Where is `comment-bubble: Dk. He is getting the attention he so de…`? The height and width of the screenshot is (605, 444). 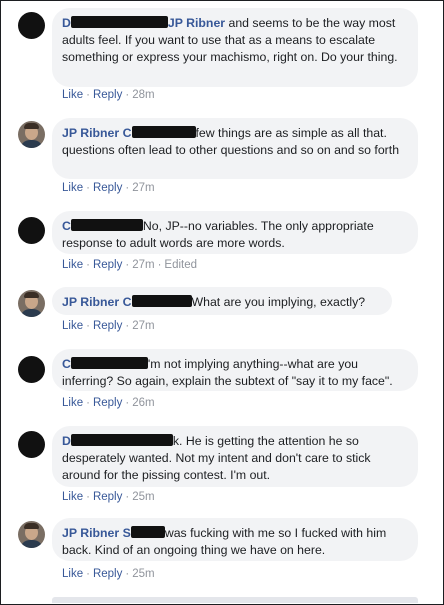 comment-bubble: Dk. He is getting the attention he so de… is located at coordinates (235, 456).